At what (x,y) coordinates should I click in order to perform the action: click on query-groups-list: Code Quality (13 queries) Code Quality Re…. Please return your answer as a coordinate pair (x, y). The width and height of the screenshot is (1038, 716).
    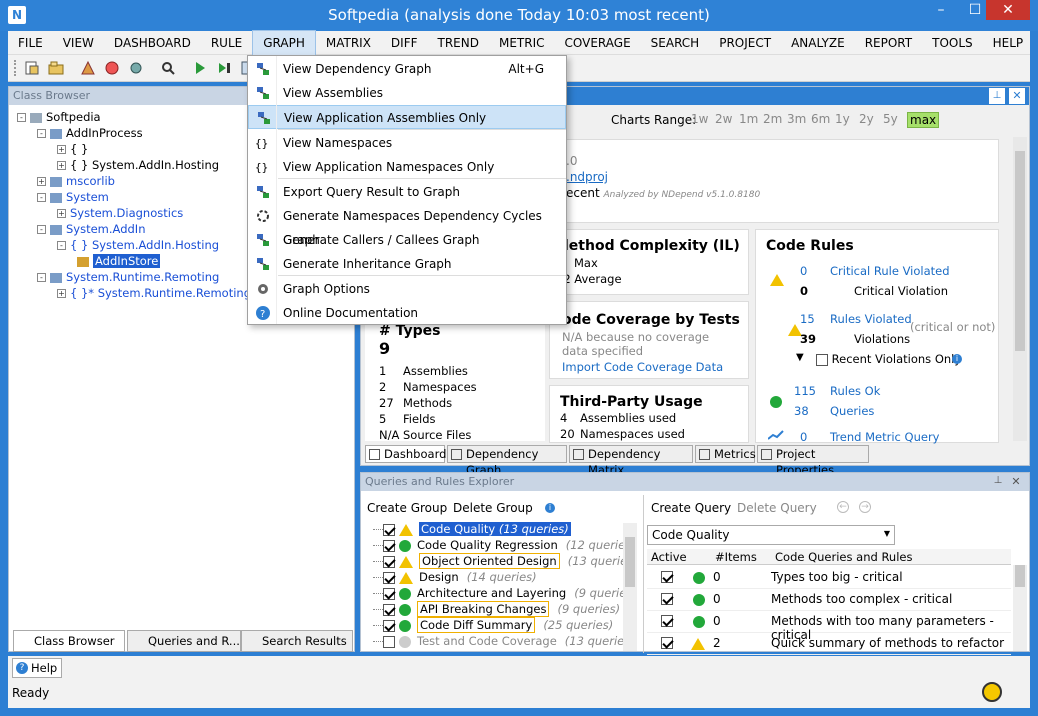
    Looking at the image, I should click on (499, 585).